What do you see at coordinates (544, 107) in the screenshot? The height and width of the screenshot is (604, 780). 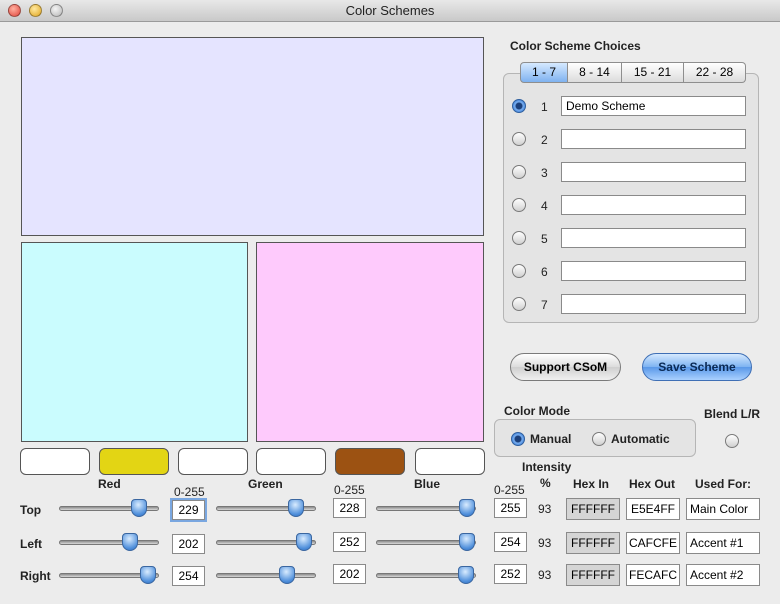 I see `scheme-number: 1` at bounding box center [544, 107].